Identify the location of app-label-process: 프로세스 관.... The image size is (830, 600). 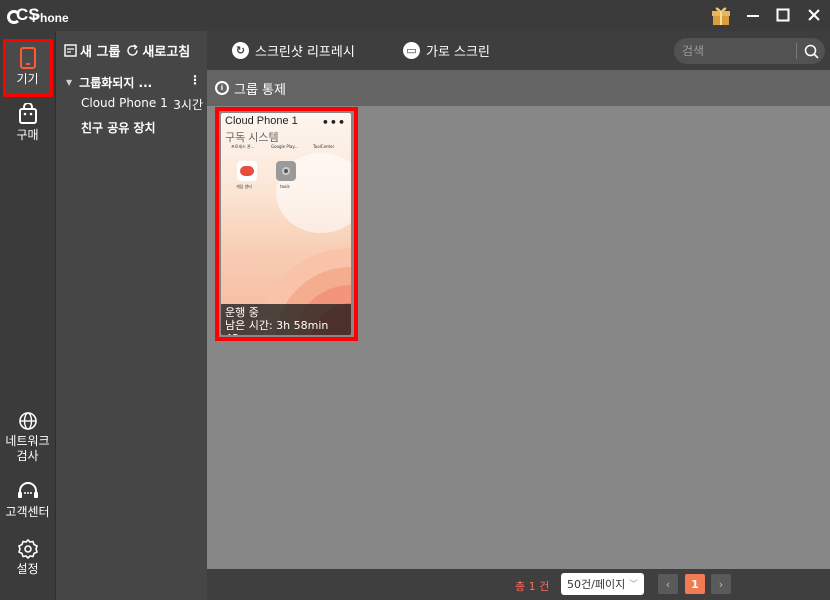
(243, 146).